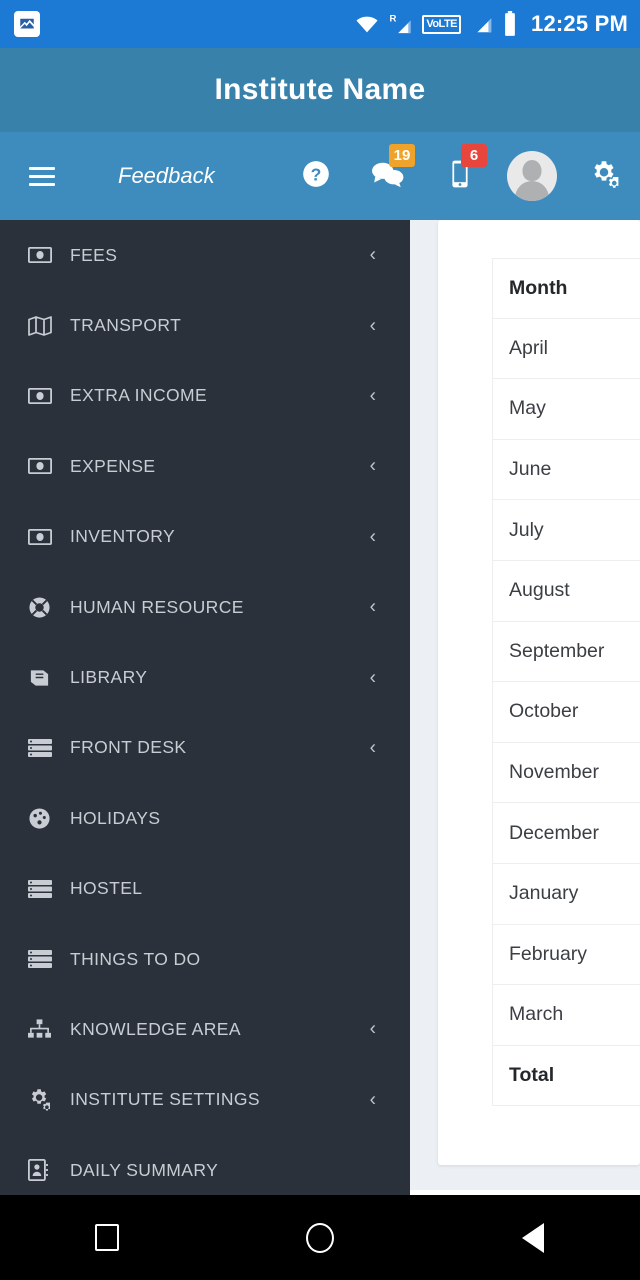 This screenshot has width=640, height=1280. Describe the element at coordinates (205, 818) in the screenshot. I see `sidebar-item-holidays: HOLIDAYS` at that location.